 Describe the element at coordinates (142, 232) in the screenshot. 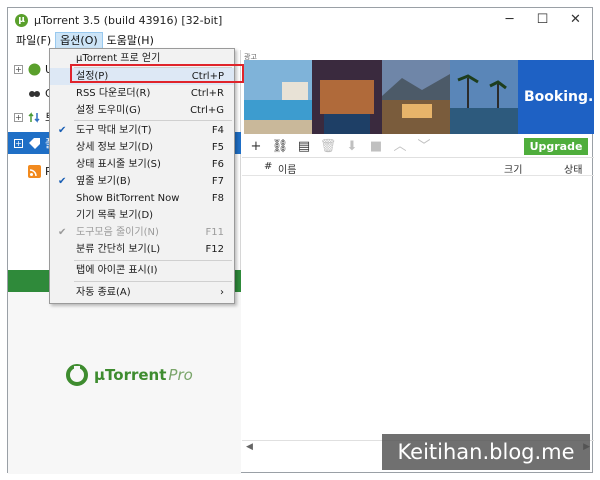

I see `menu-item-compact-toolbar: ✔ 도구모음 줄이기(N) F11` at that location.